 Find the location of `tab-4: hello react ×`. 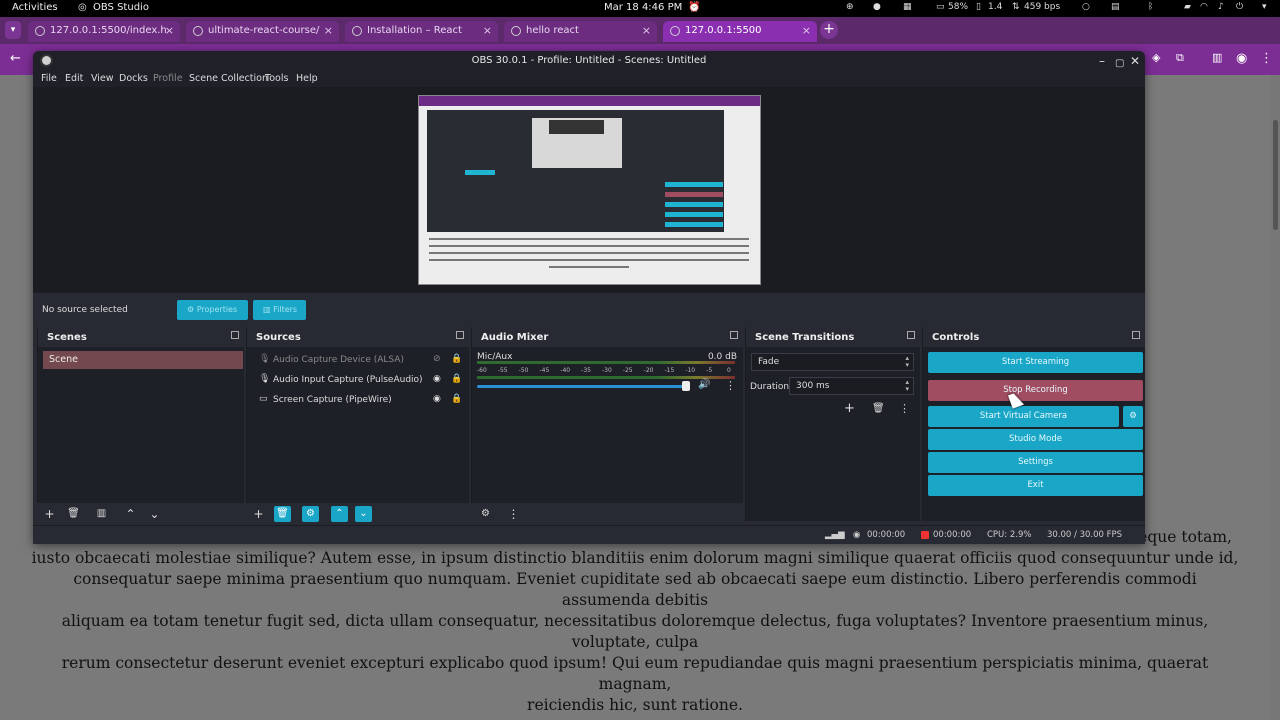

tab-4: hello react × is located at coordinates (580, 31).